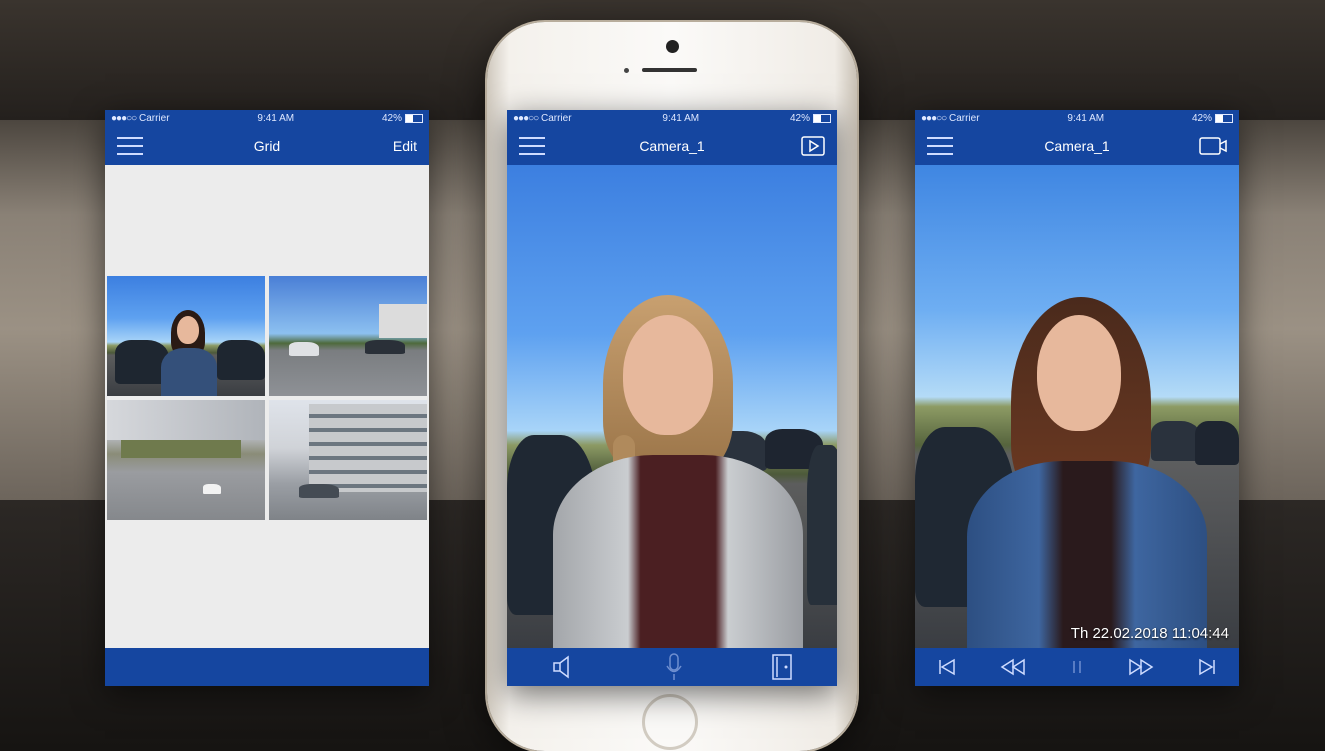 Image resolution: width=1325 pixels, height=751 pixels. I want to click on live-controls-bar, so click(672, 667).